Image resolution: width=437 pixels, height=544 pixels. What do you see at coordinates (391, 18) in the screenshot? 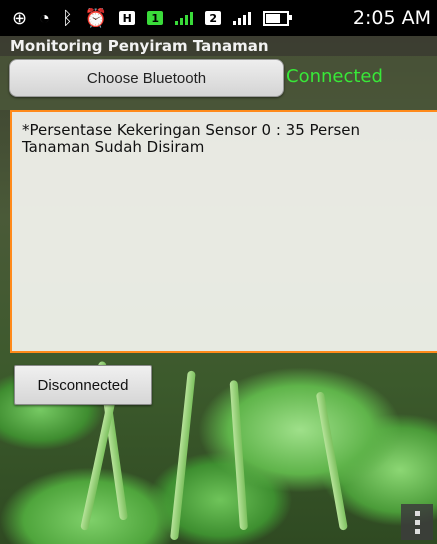
I see `clock-time: 2:05 AM` at bounding box center [391, 18].